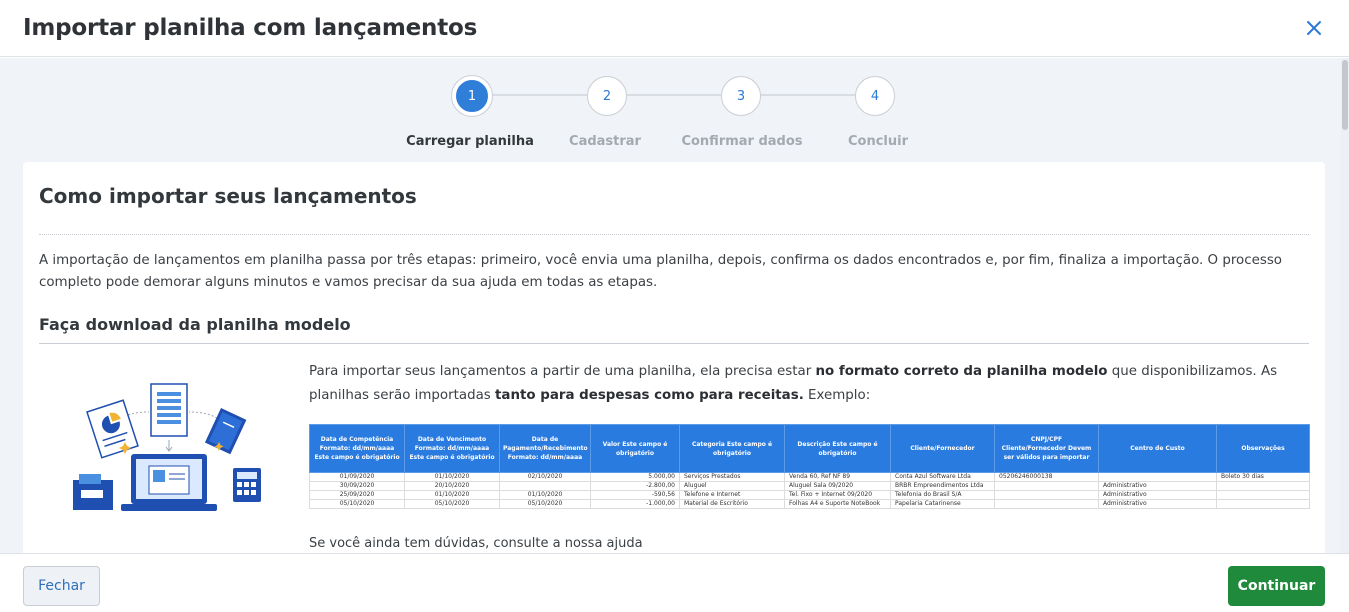 The width and height of the screenshot is (1349, 612). I want to click on table-cell: -590,56, so click(635, 495).